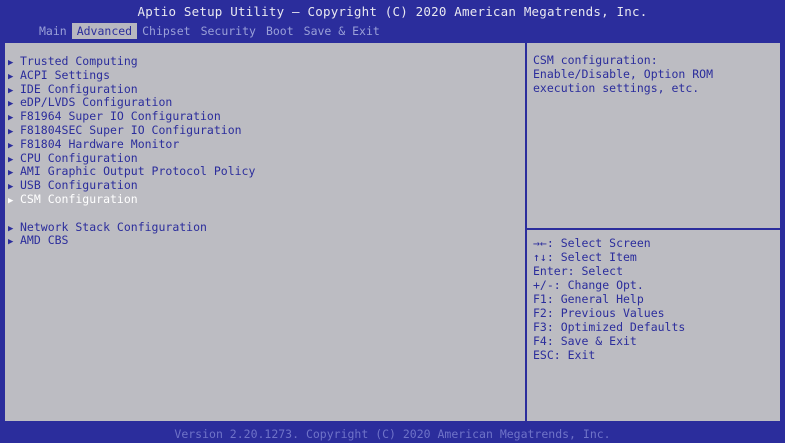  What do you see at coordinates (585, 257) in the screenshot?
I see `key-select-item: ↑↓: Select Item` at bounding box center [585, 257].